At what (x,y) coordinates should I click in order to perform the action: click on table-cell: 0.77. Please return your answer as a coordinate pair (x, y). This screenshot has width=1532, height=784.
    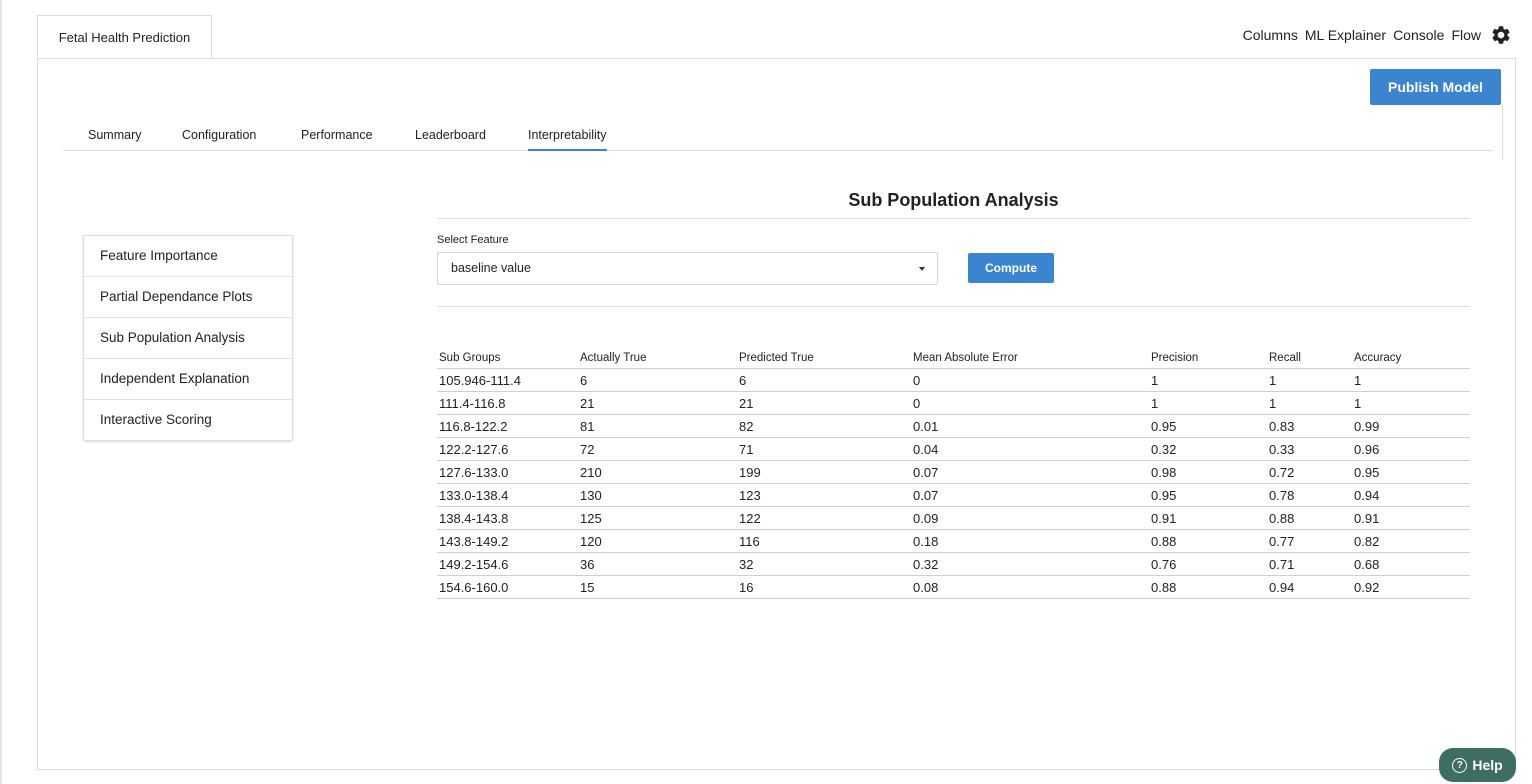
    Looking at the image, I should click on (1309, 541).